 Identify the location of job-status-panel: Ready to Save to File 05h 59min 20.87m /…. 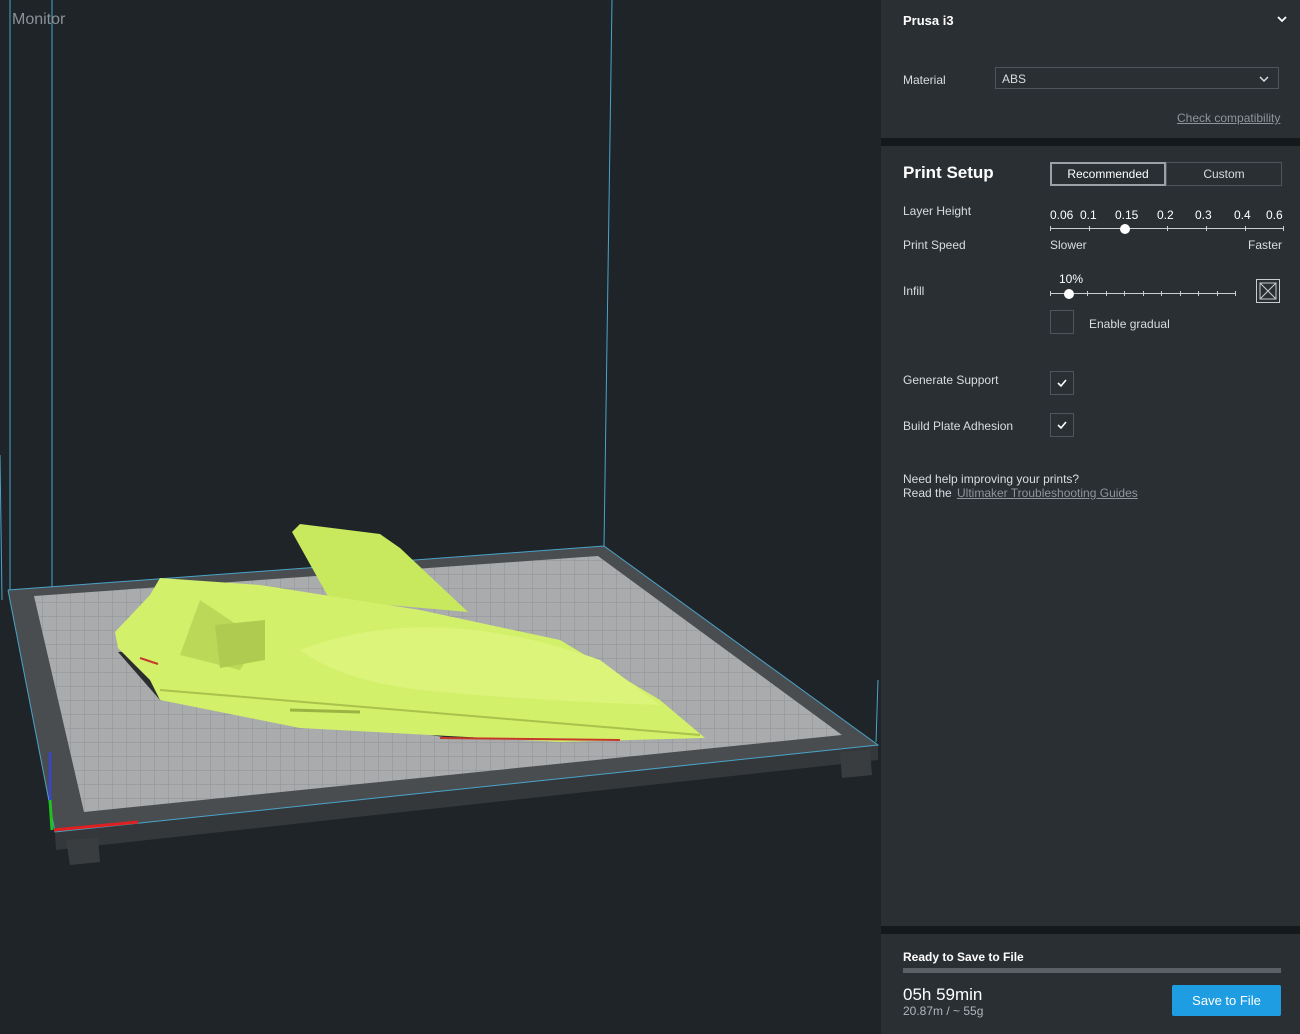
(1090, 984).